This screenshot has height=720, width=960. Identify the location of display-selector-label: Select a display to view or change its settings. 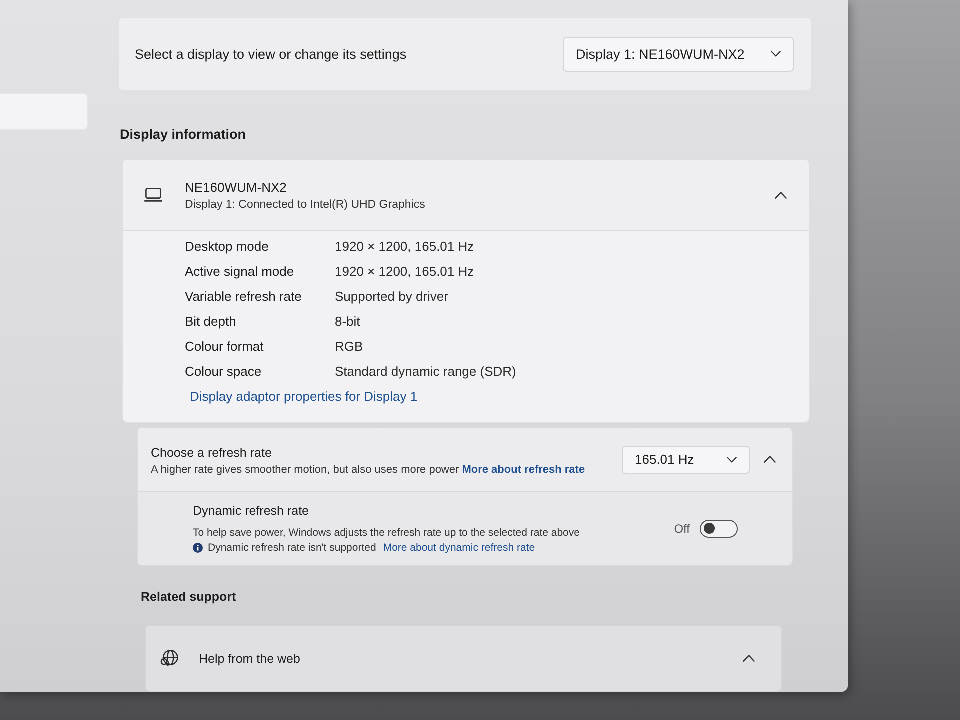
(271, 54).